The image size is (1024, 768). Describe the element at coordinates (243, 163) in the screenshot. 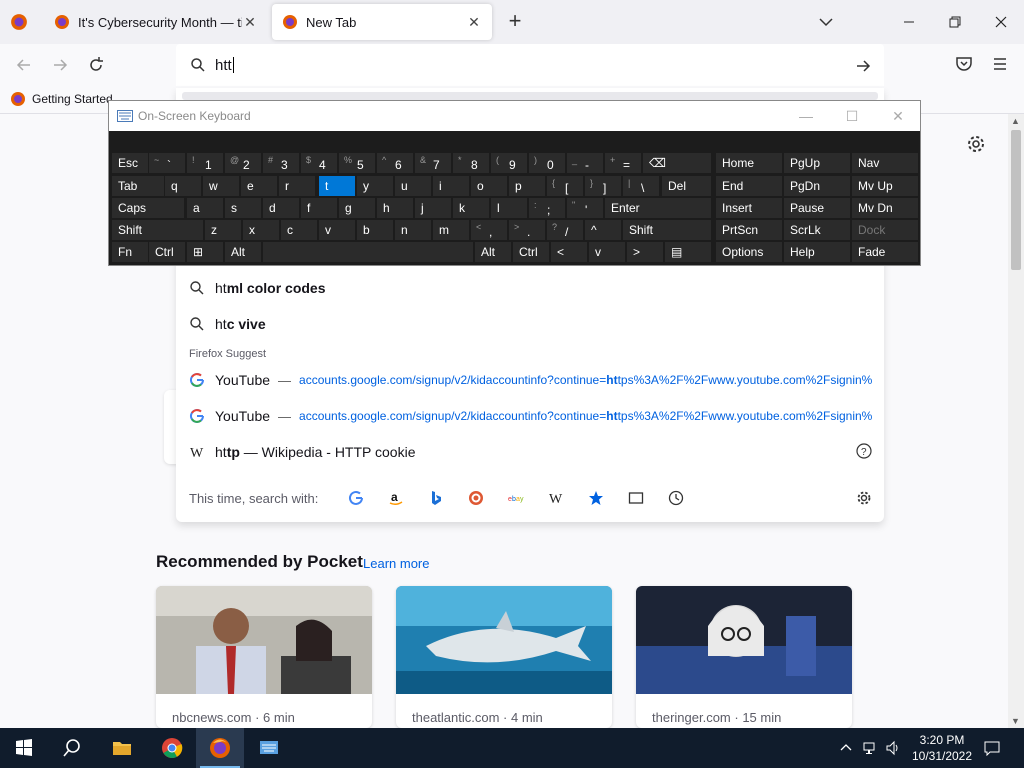

I see `osk-key: @2` at that location.